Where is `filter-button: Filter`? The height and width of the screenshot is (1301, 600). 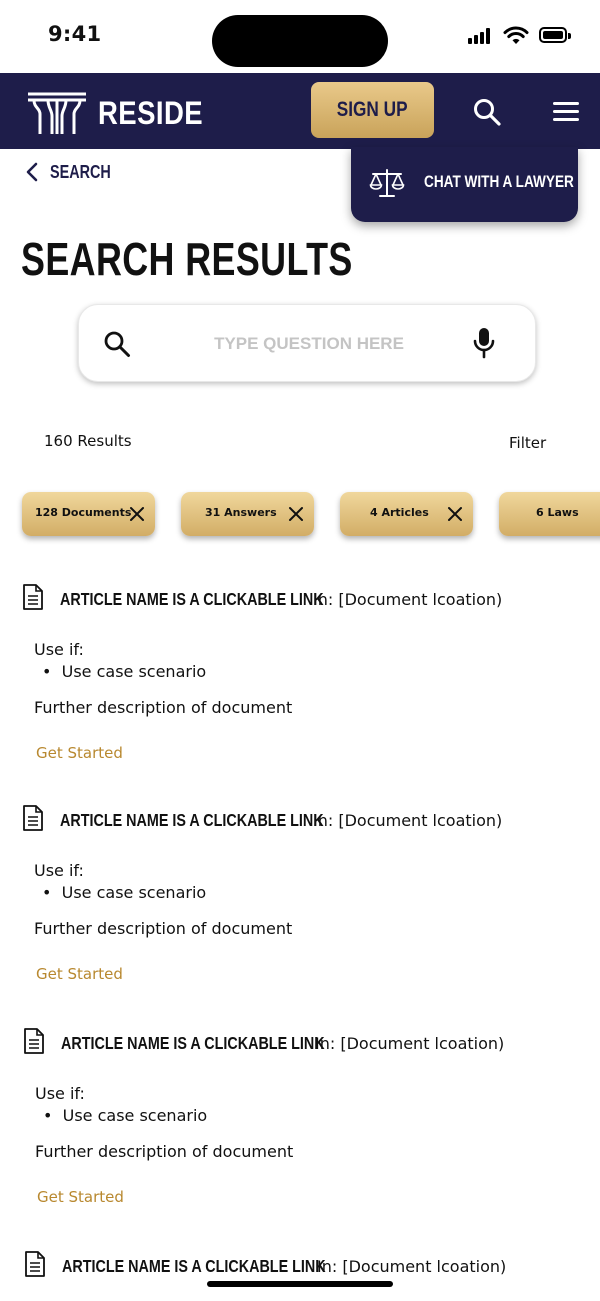 filter-button: Filter is located at coordinates (527, 443).